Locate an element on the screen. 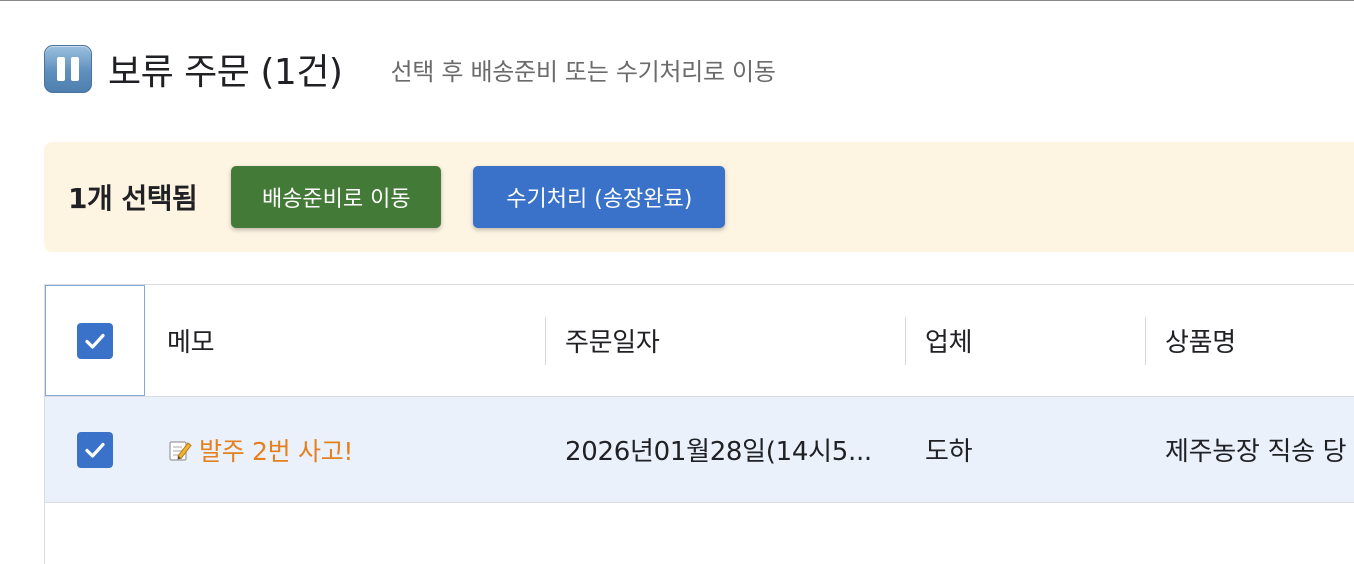 Image resolution: width=1354 pixels, height=564 pixels. column-header-label: 업체 is located at coordinates (949, 343).